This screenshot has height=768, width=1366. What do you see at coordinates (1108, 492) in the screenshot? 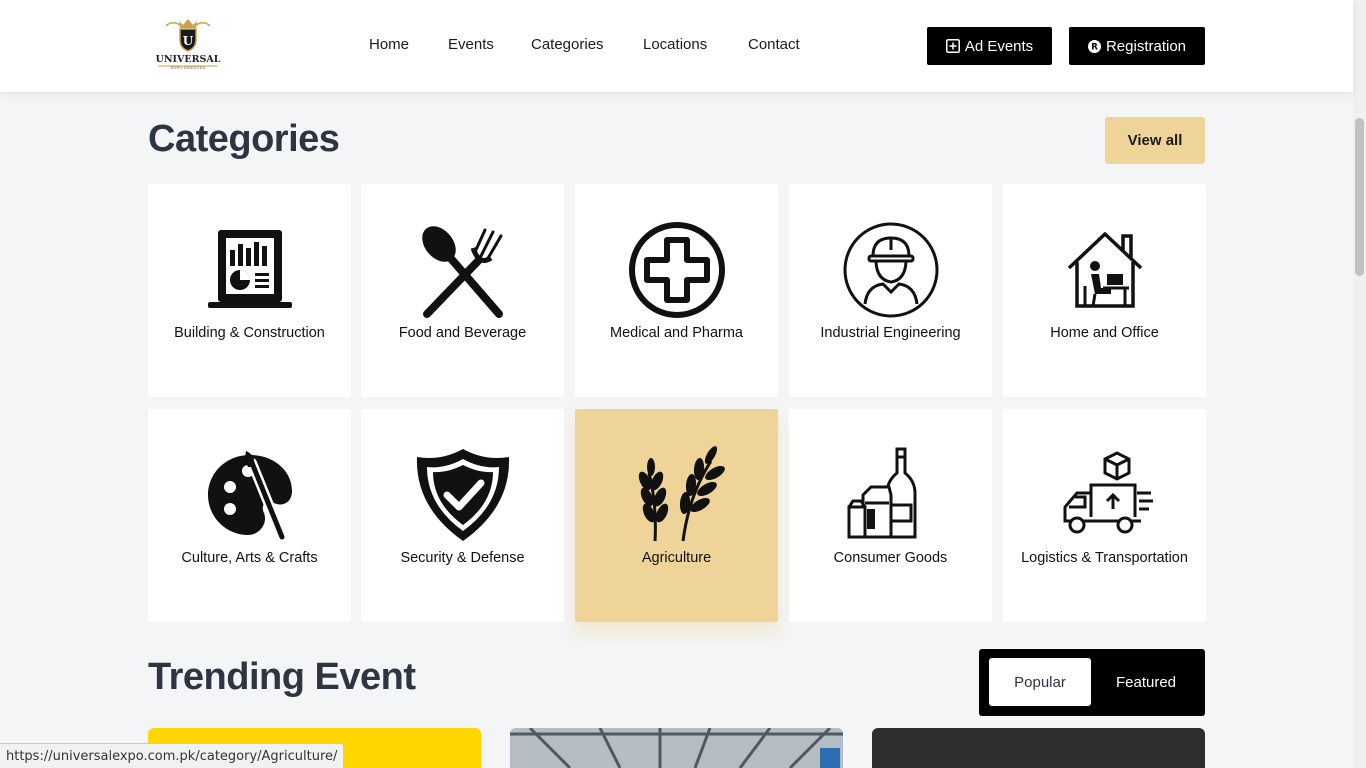
I see `delivery-truck-icon` at bounding box center [1108, 492].